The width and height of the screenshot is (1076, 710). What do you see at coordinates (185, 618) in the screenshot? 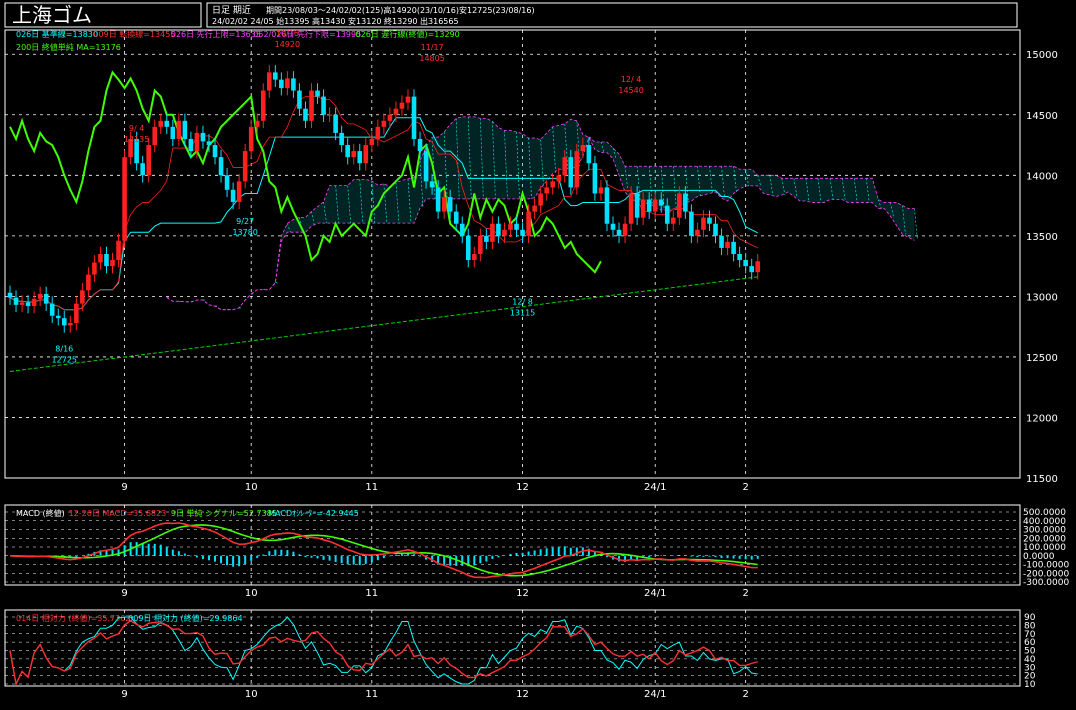
I see `legend-text: 009日 相対力 (終値)=29.9864` at bounding box center [185, 618].